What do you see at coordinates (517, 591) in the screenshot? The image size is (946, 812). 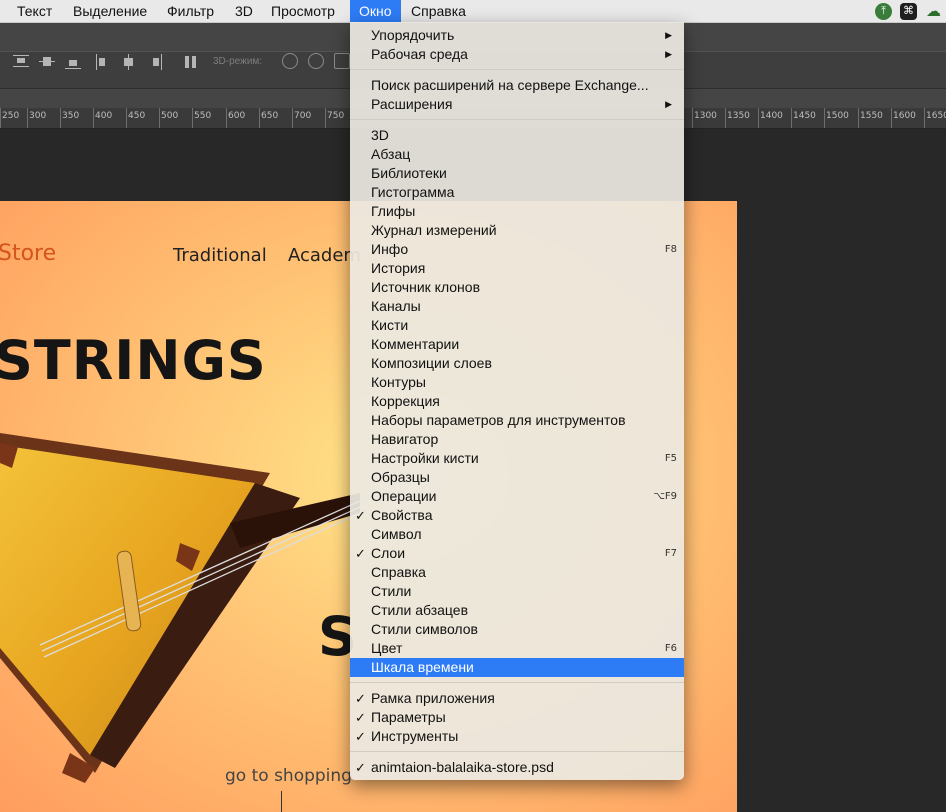 I see `menu-item-styles: Стили` at bounding box center [517, 591].